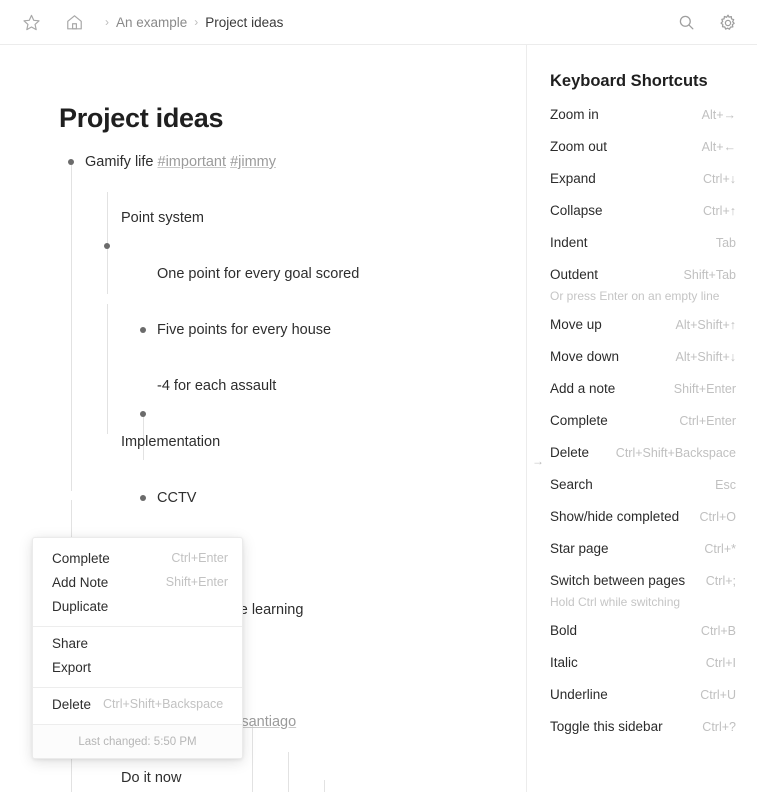 This screenshot has width=757, height=792. I want to click on outline-row-text: Gamify life #important #jimmy, so click(180, 162).